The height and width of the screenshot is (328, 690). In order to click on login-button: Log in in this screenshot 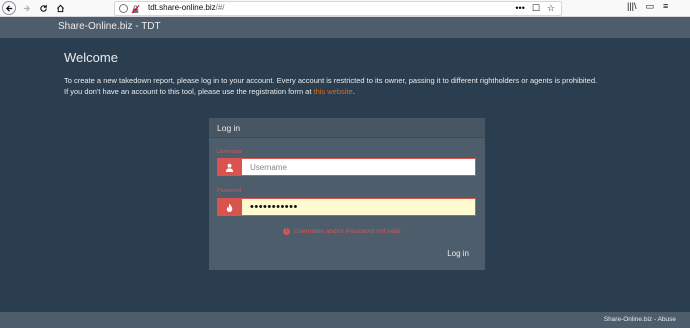, I will do `click(458, 253)`.